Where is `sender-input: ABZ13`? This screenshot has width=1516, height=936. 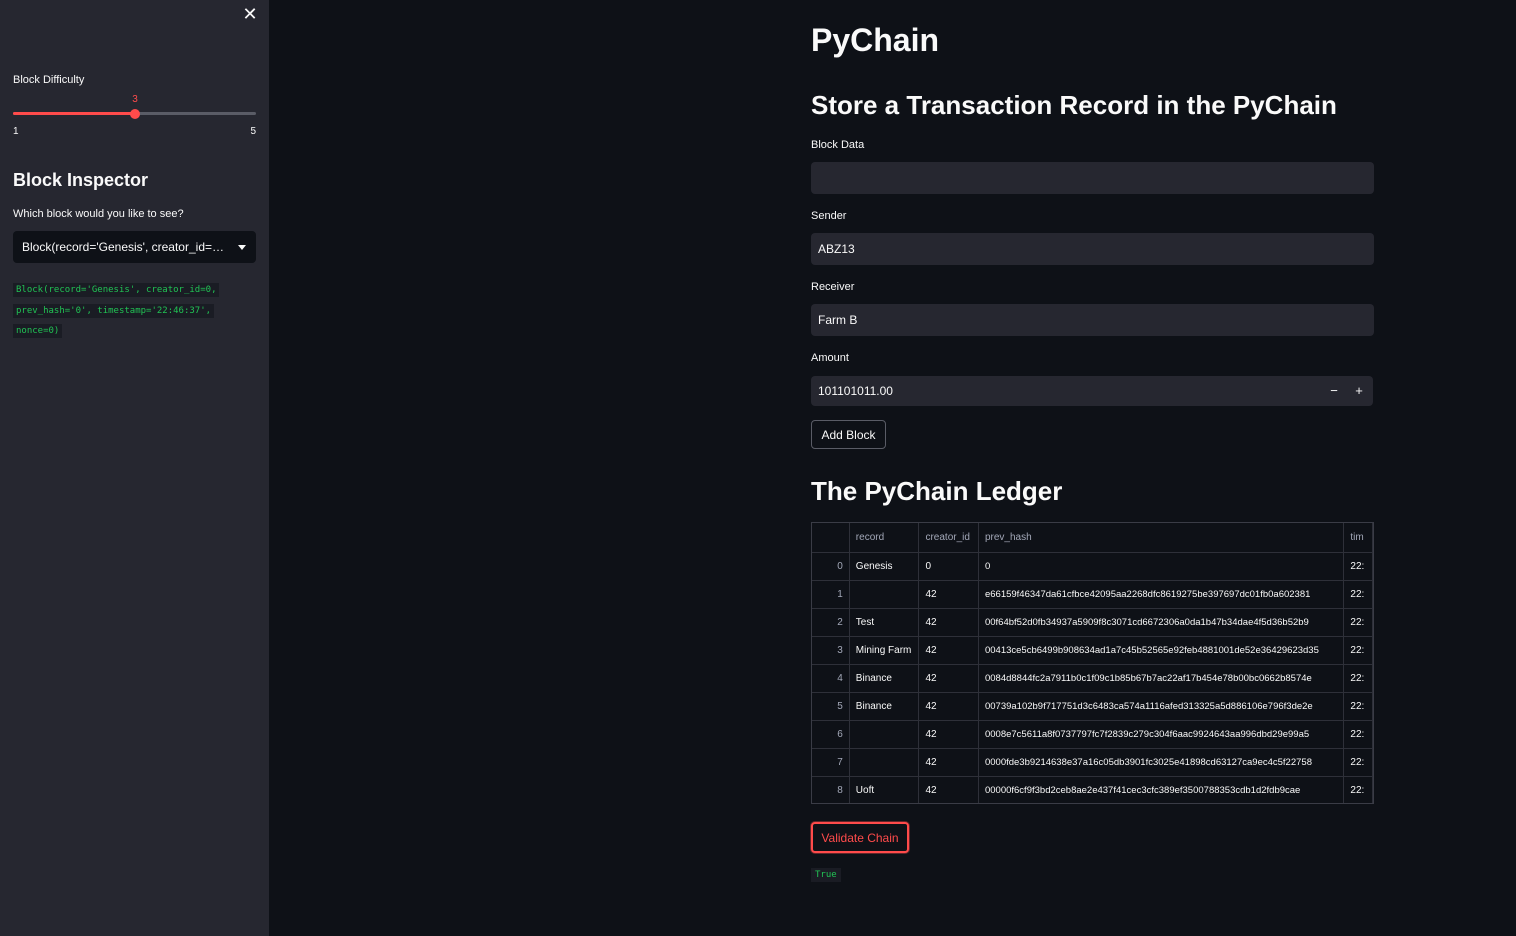 sender-input: ABZ13 is located at coordinates (1092, 249).